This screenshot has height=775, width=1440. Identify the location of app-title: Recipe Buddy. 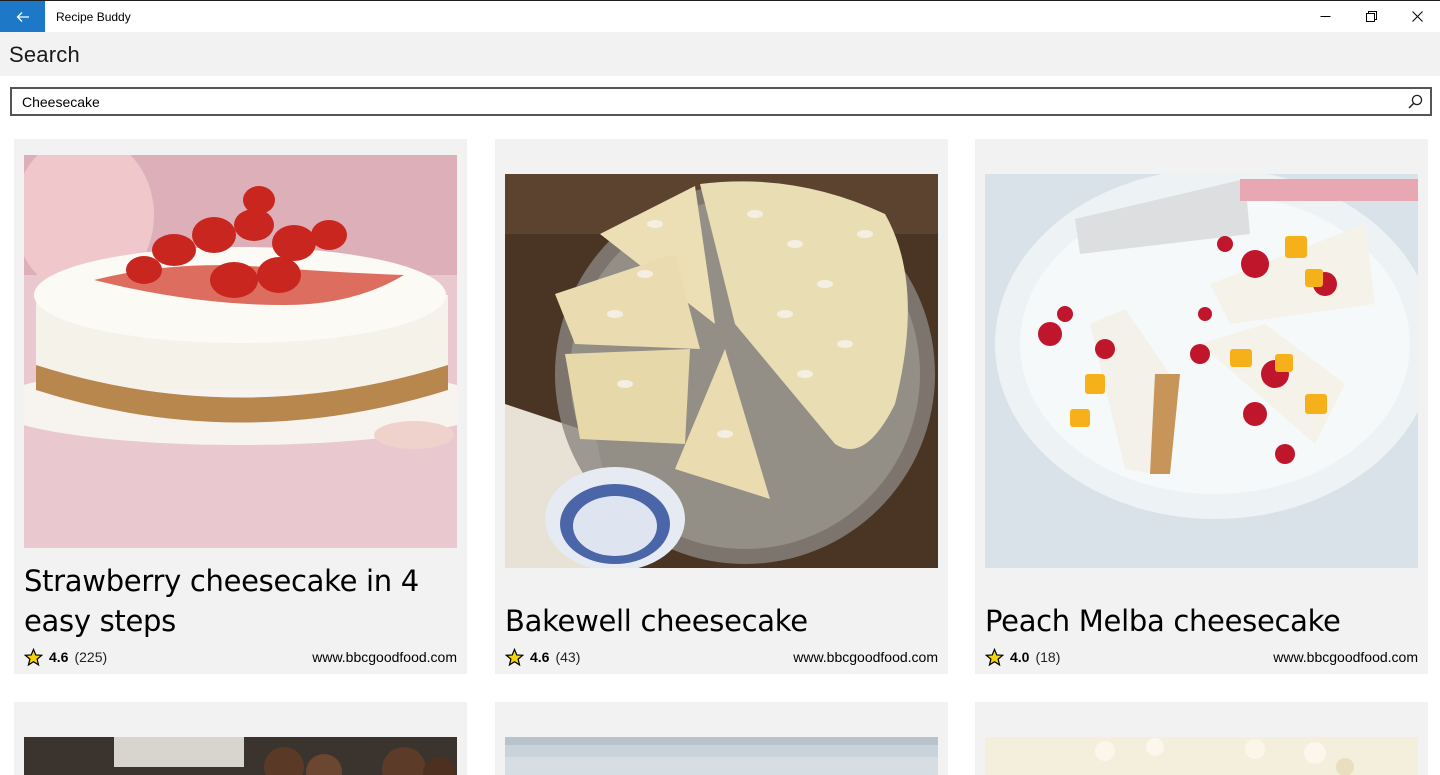
(93, 16).